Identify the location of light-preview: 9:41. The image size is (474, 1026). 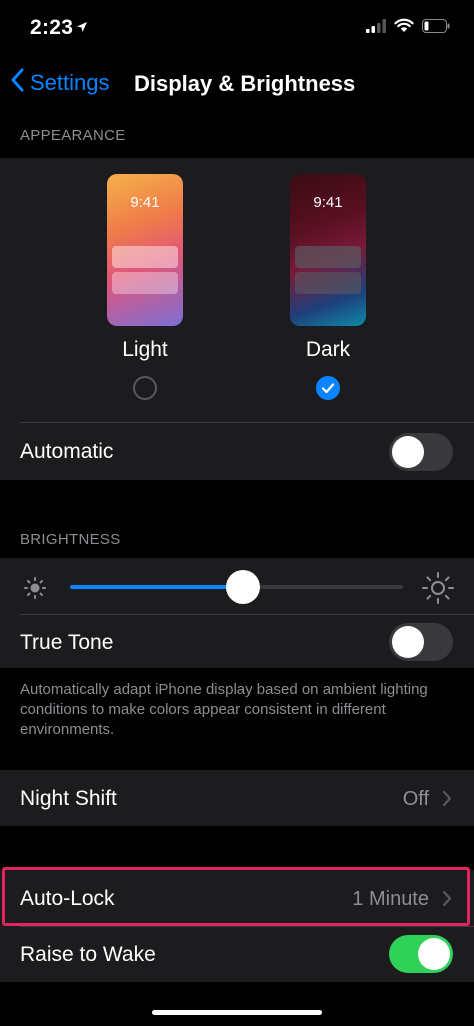
(145, 250).